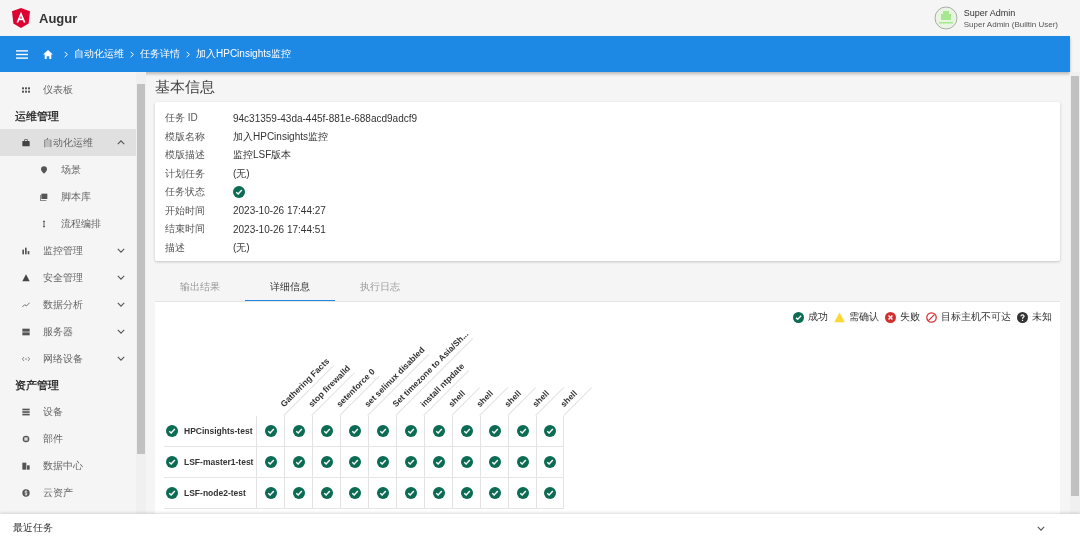  What do you see at coordinates (1041, 528) in the screenshot?
I see `chevron-down-icon` at bounding box center [1041, 528].